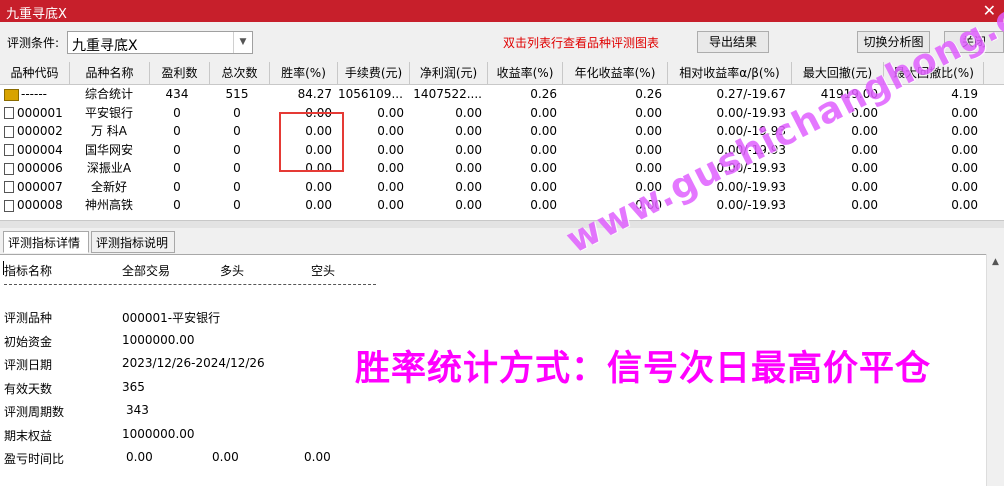 This screenshot has height=487, width=1004. I want to click on cell-name: 神州高铁, so click(108, 205).